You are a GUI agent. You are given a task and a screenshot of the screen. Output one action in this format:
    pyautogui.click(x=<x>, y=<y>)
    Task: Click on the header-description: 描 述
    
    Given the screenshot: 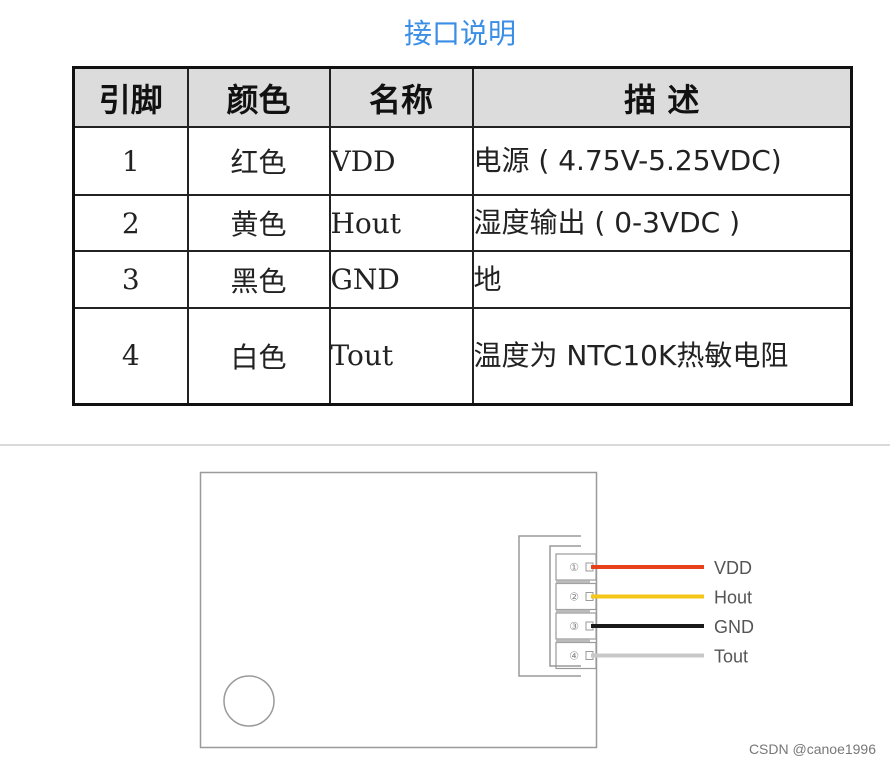 What is the action you would take?
    pyautogui.click(x=662, y=97)
    